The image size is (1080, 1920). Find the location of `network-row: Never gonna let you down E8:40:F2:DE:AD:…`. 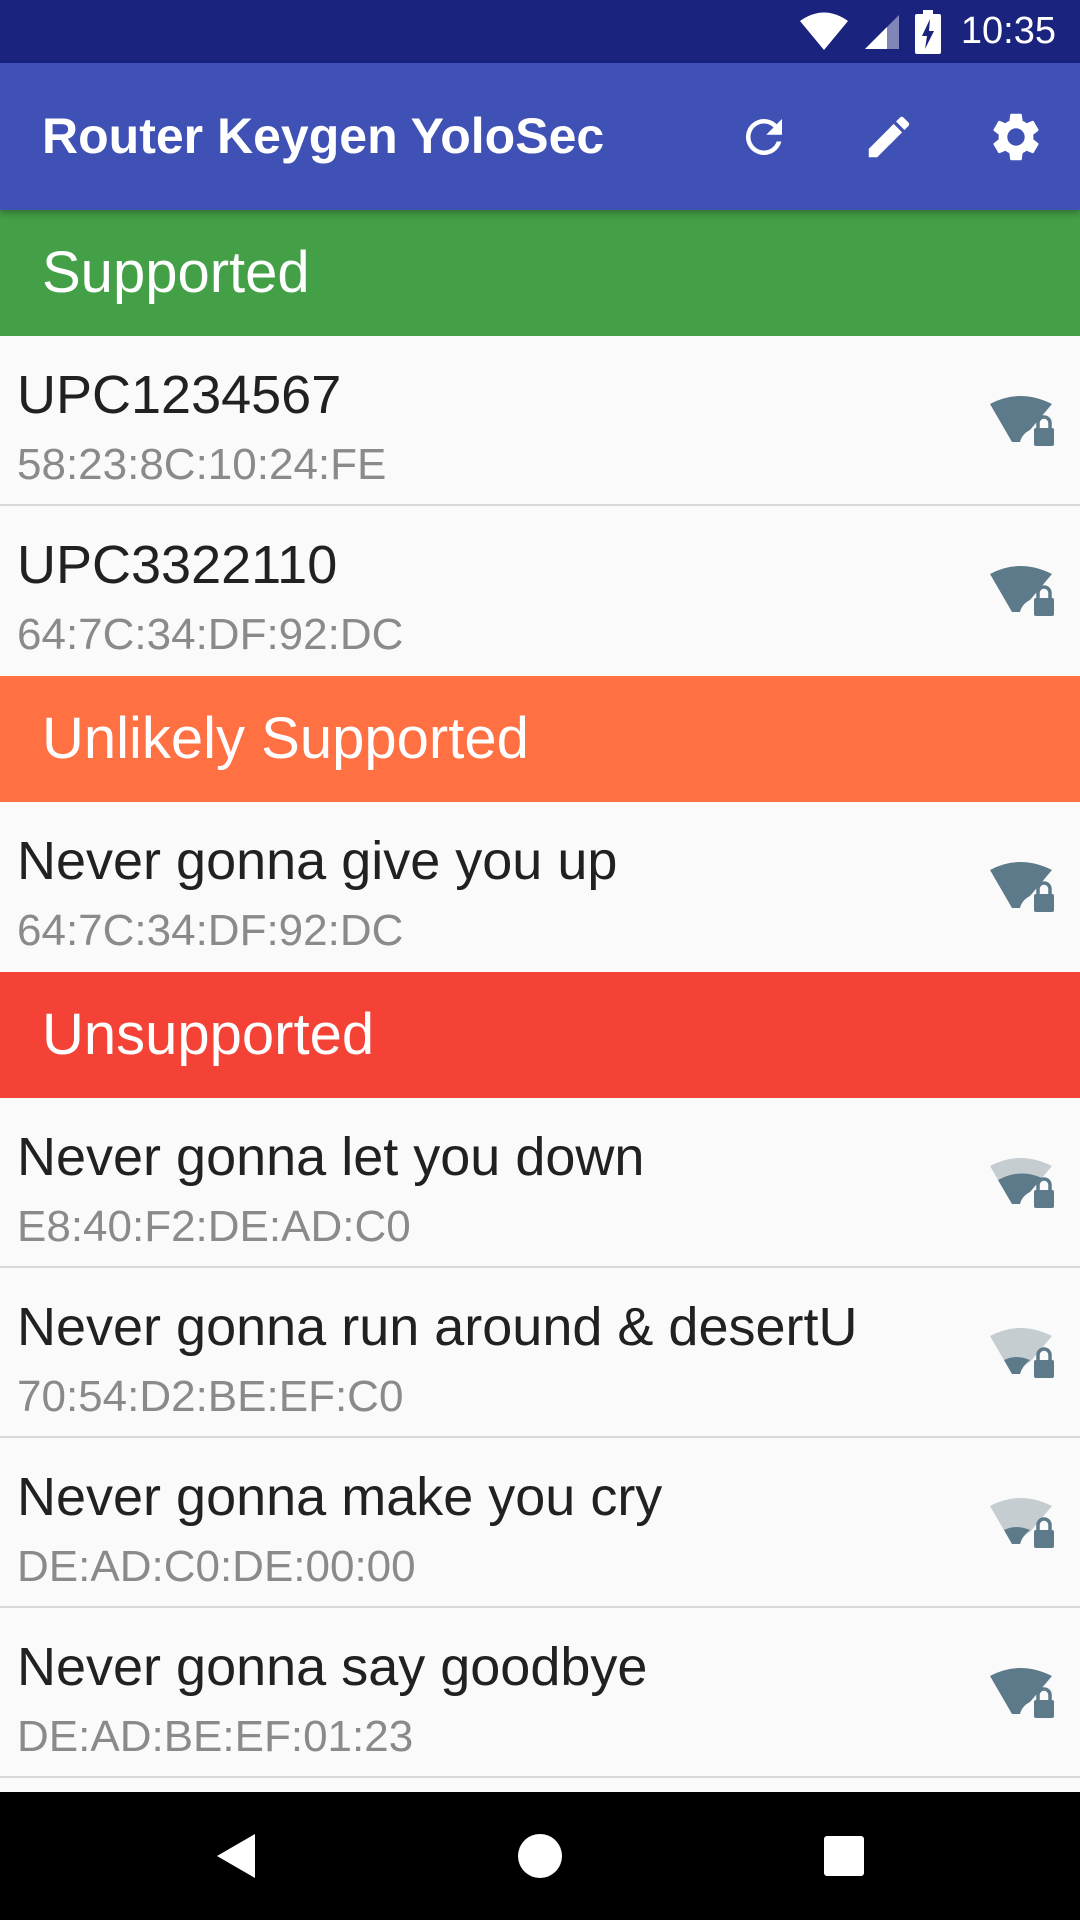

network-row: Never gonna let you down E8:40:F2:DE:AD:… is located at coordinates (540, 1183).